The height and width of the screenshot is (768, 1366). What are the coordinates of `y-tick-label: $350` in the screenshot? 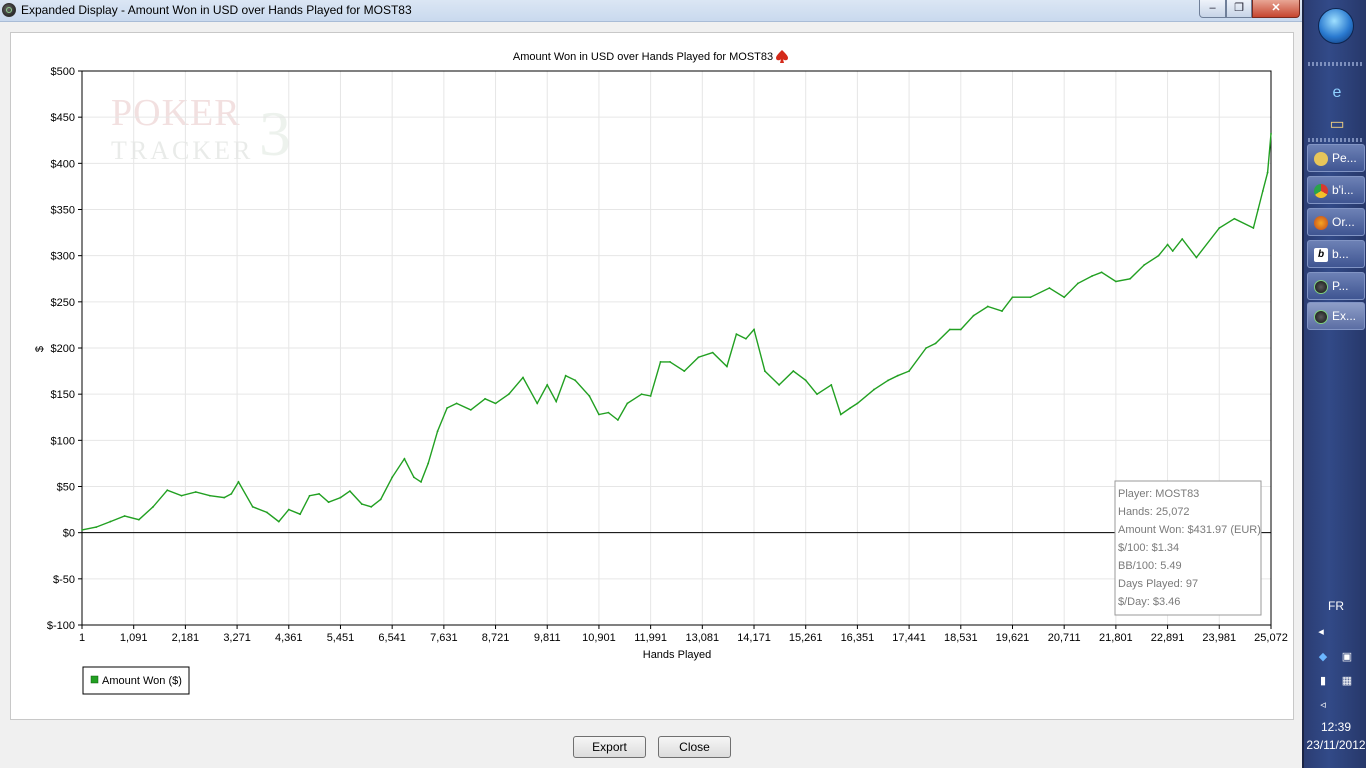 It's located at (63, 211).